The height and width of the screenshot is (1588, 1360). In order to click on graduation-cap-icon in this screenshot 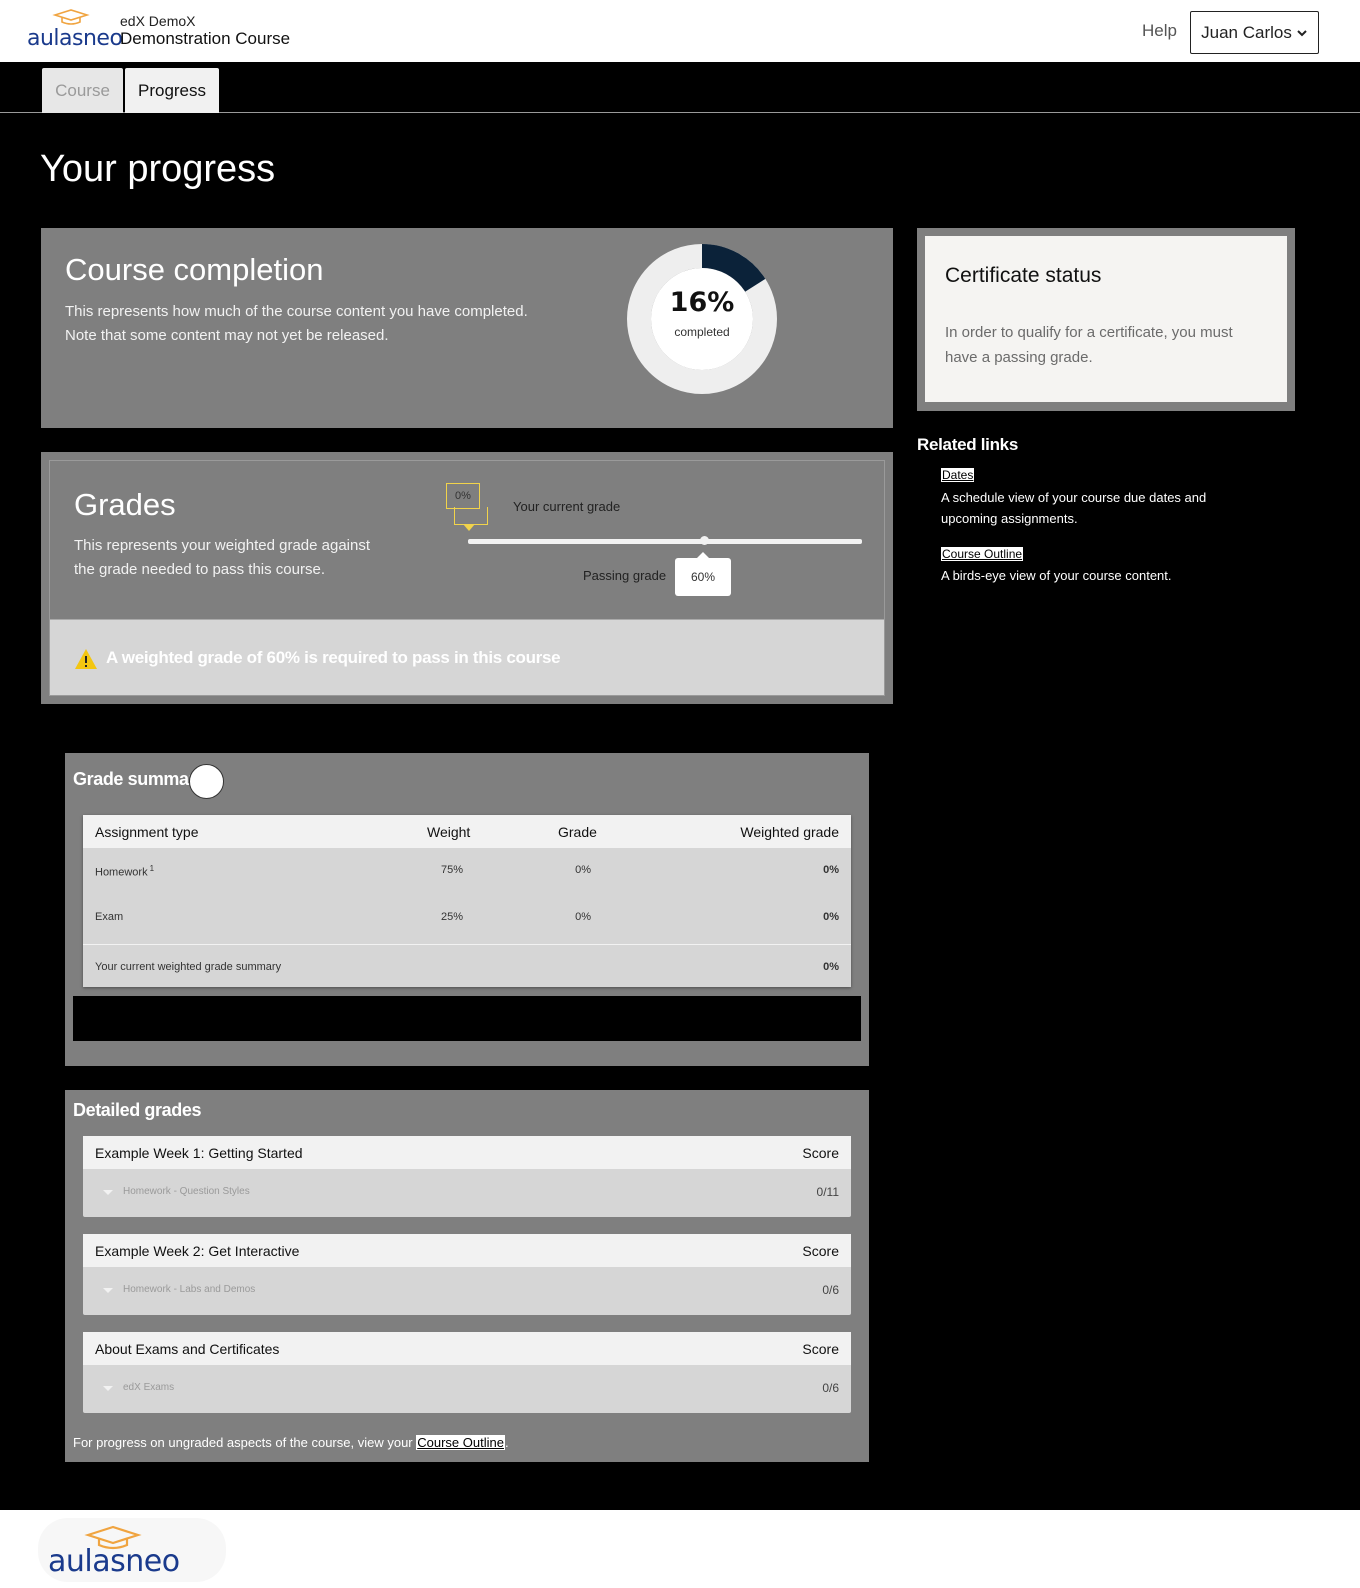, I will do `click(71, 17)`.